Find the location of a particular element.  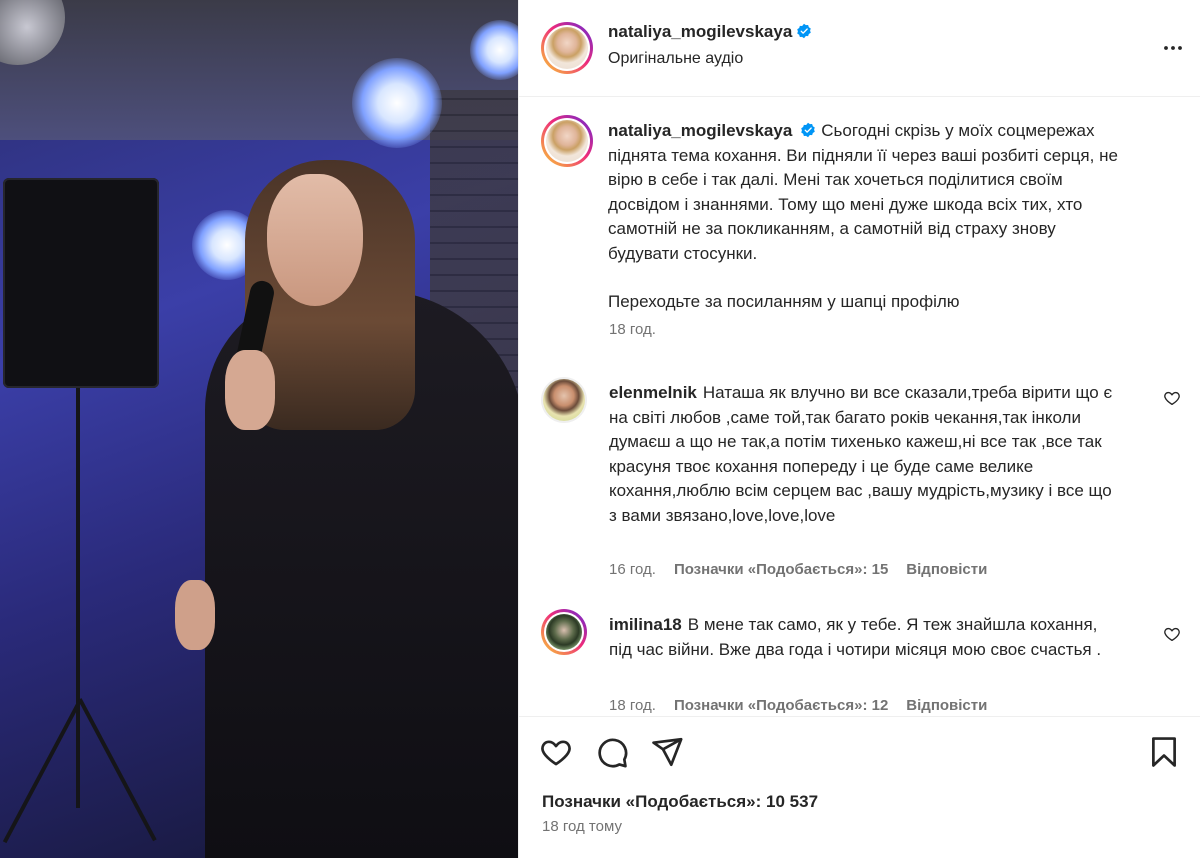

speaker is located at coordinates (81, 283).